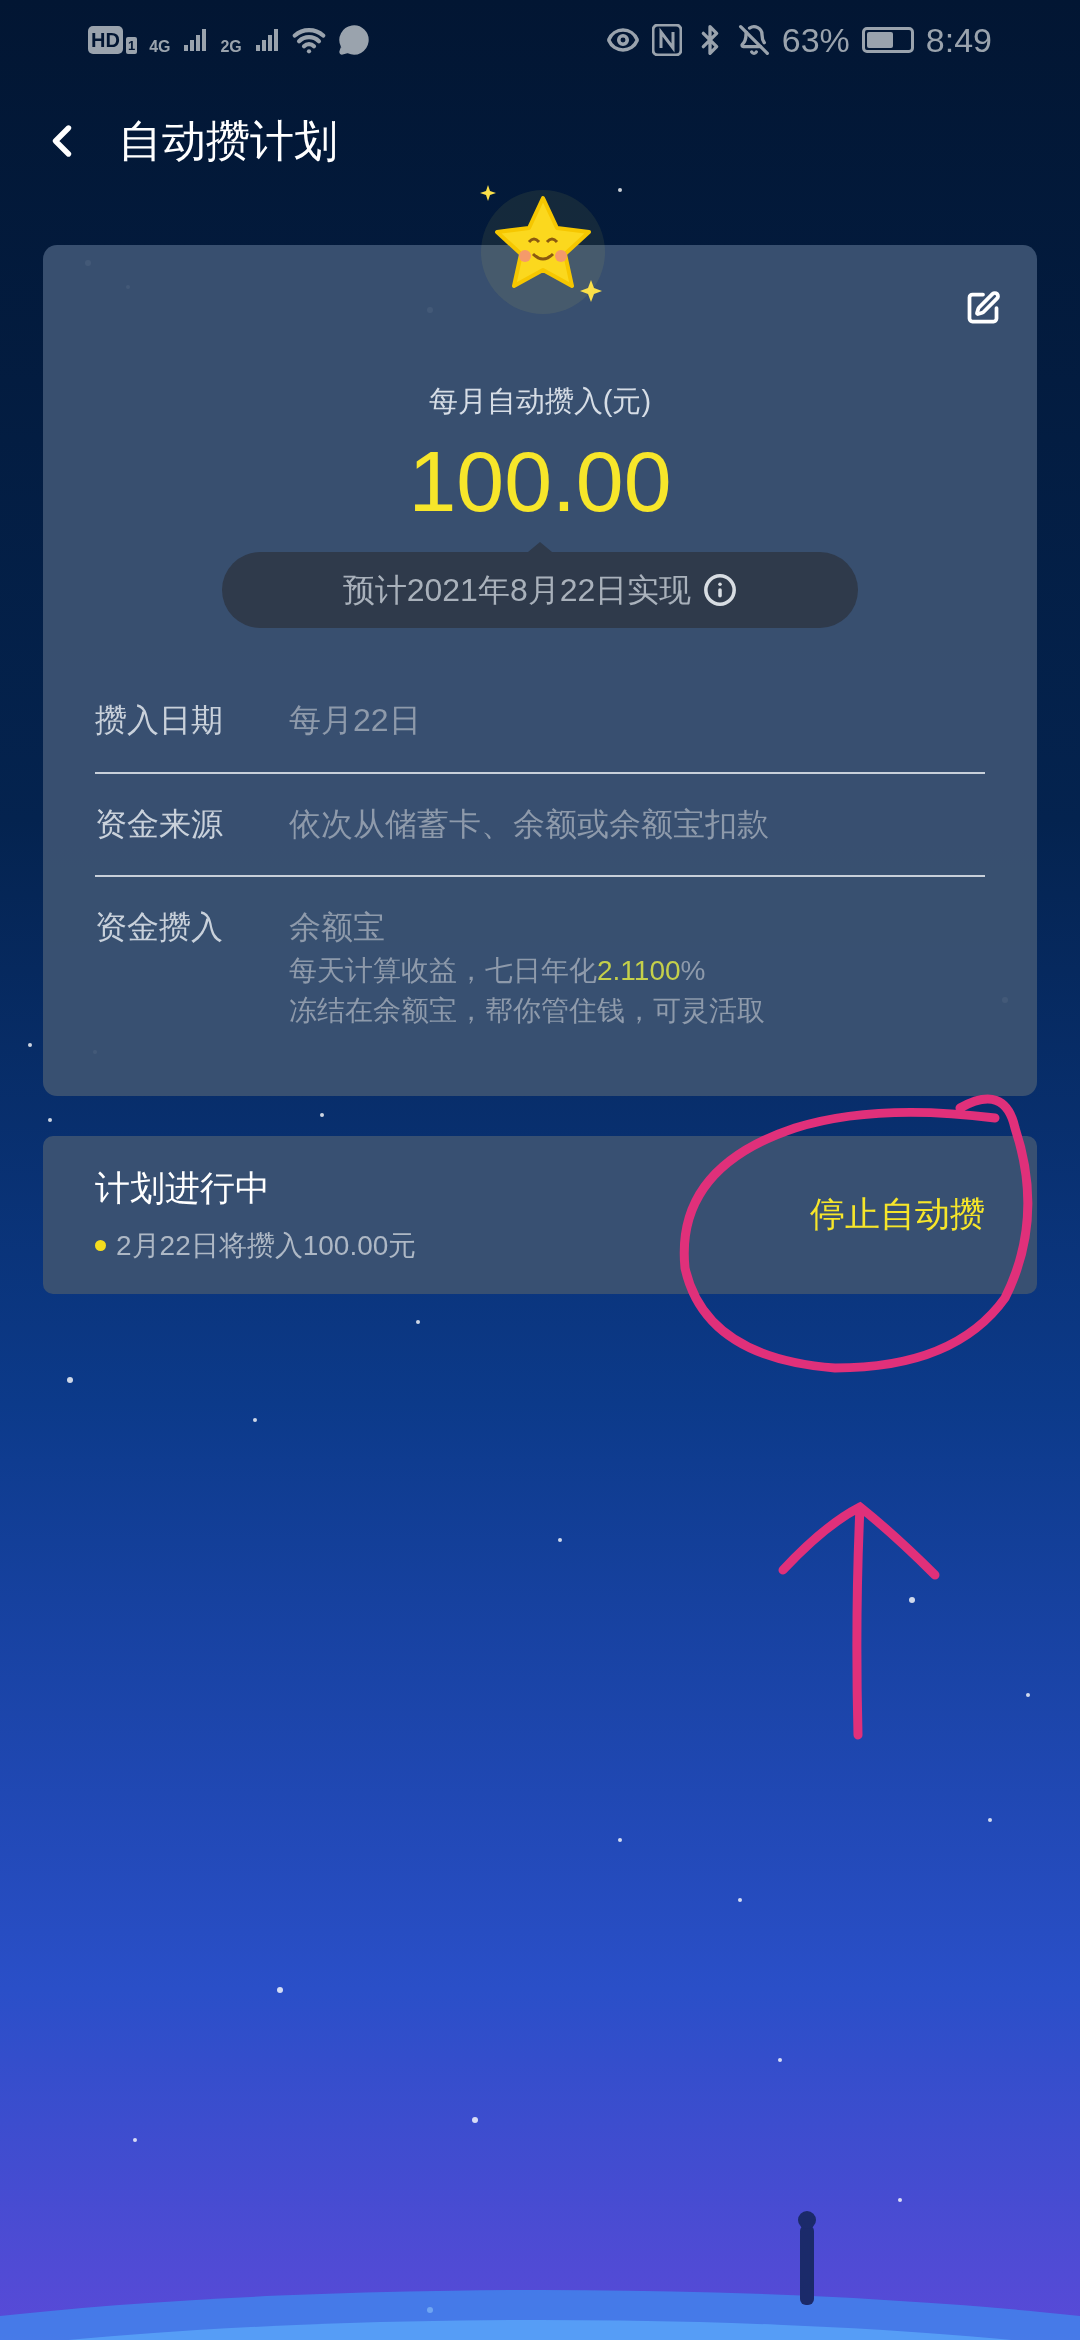 Image resolution: width=1080 pixels, height=2340 pixels. I want to click on monthly-amount: 100.00, so click(540, 481).